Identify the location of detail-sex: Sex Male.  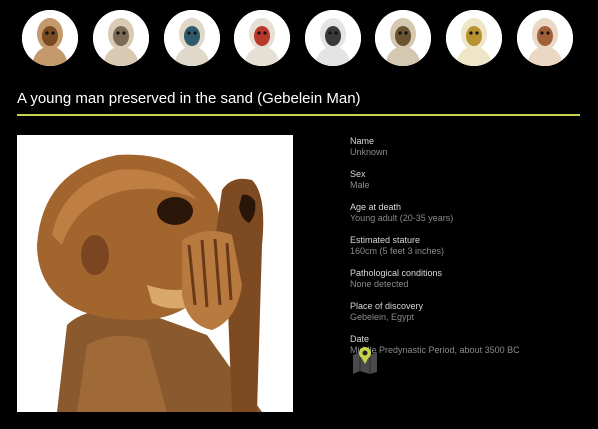
(470, 180).